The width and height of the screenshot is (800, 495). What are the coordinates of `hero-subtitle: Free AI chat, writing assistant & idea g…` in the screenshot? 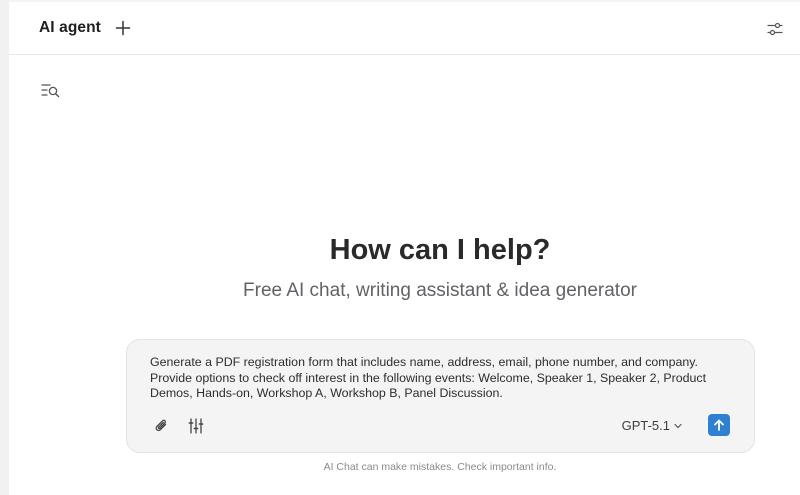 It's located at (440, 290).